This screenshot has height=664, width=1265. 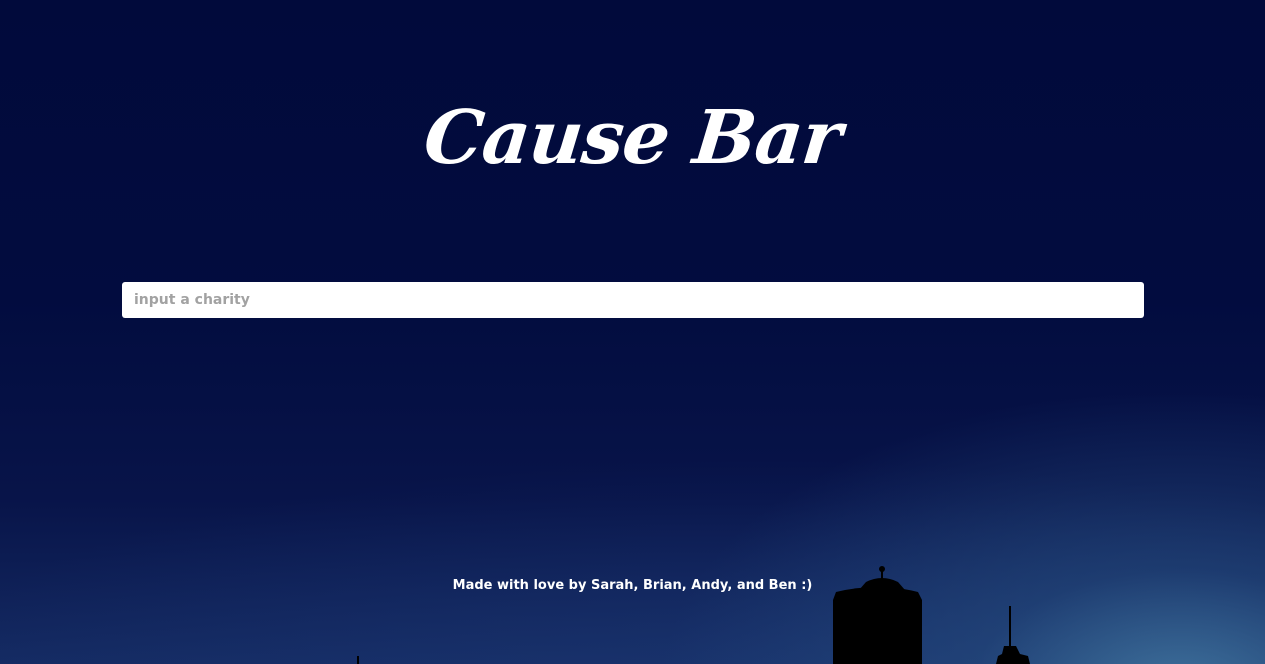 What do you see at coordinates (632, 138) in the screenshot?
I see `cause-bar-logo: Cause Bar` at bounding box center [632, 138].